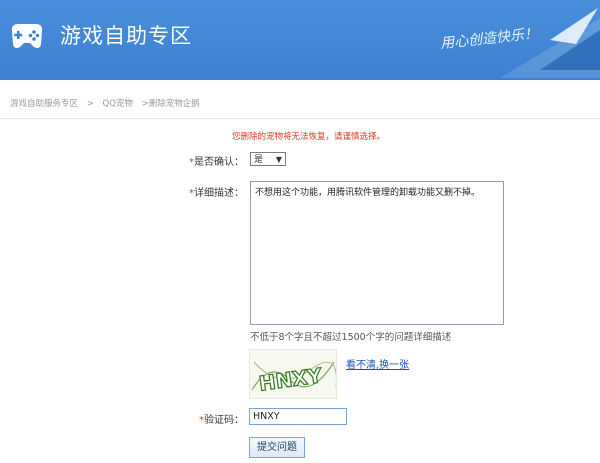 The width and height of the screenshot is (600, 463). What do you see at coordinates (219, 193) in the screenshot?
I see `detail-label-text: 详细描述：` at bounding box center [219, 193].